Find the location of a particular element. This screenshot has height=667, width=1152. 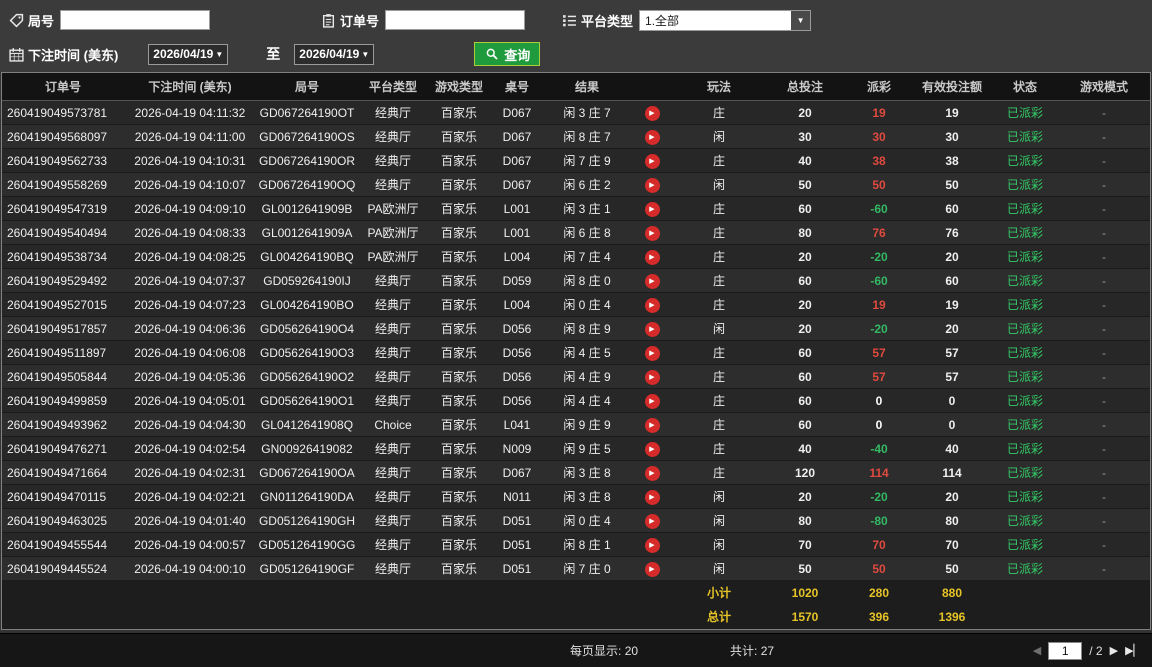

column-header: 游戏模式 is located at coordinates (1103, 87).